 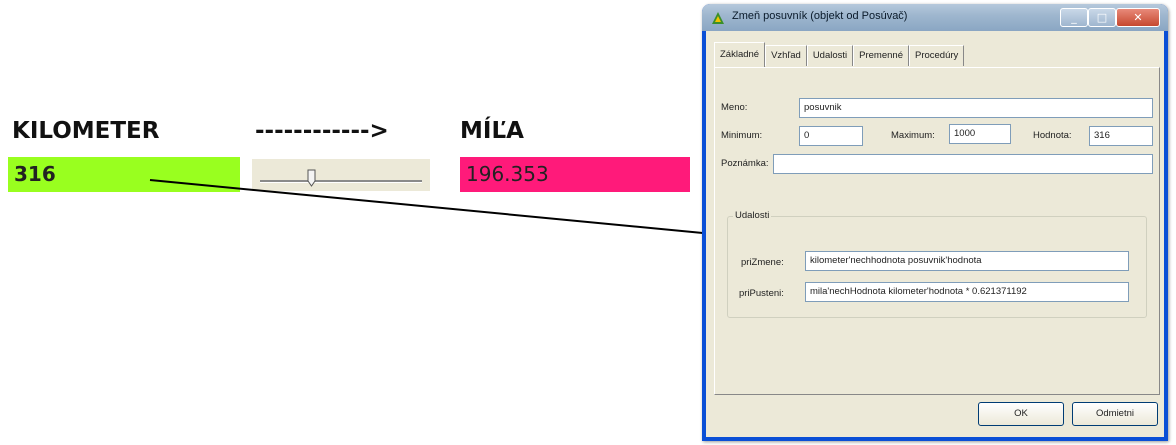 I want to click on cancel-button: Odmietni, so click(x=1115, y=414).